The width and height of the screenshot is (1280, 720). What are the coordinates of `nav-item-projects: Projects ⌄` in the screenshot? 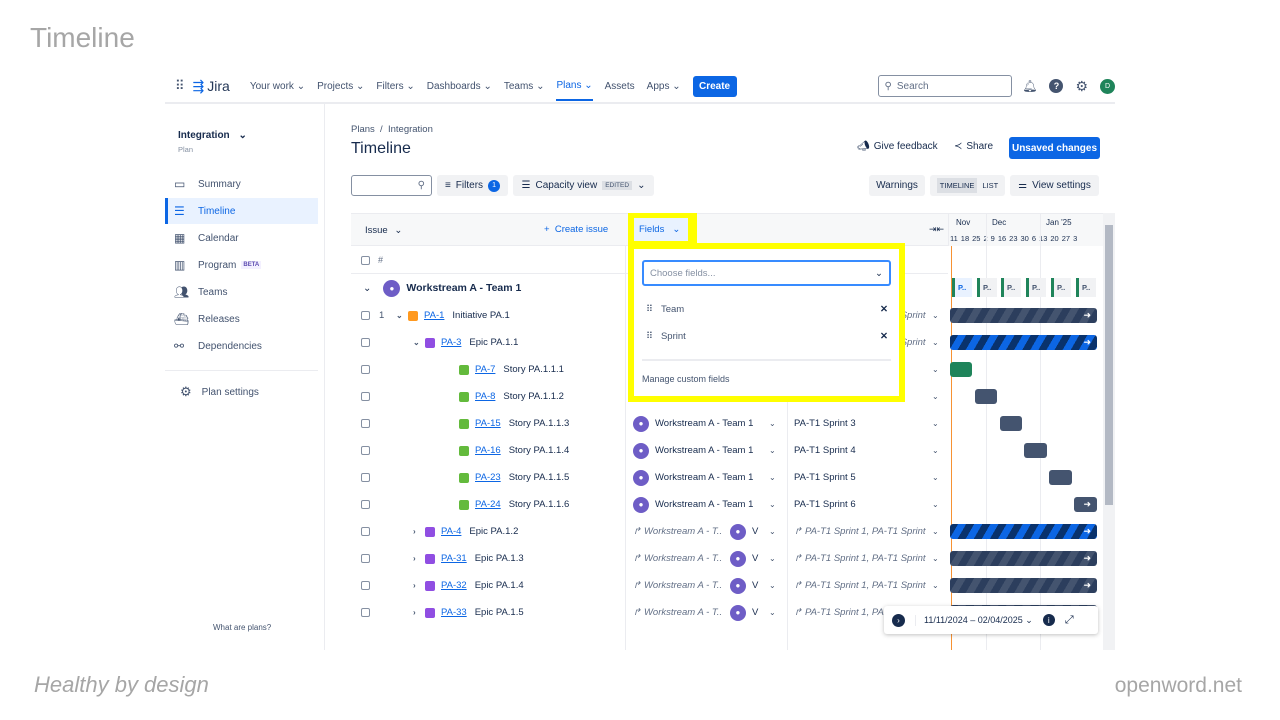 It's located at (340, 86).